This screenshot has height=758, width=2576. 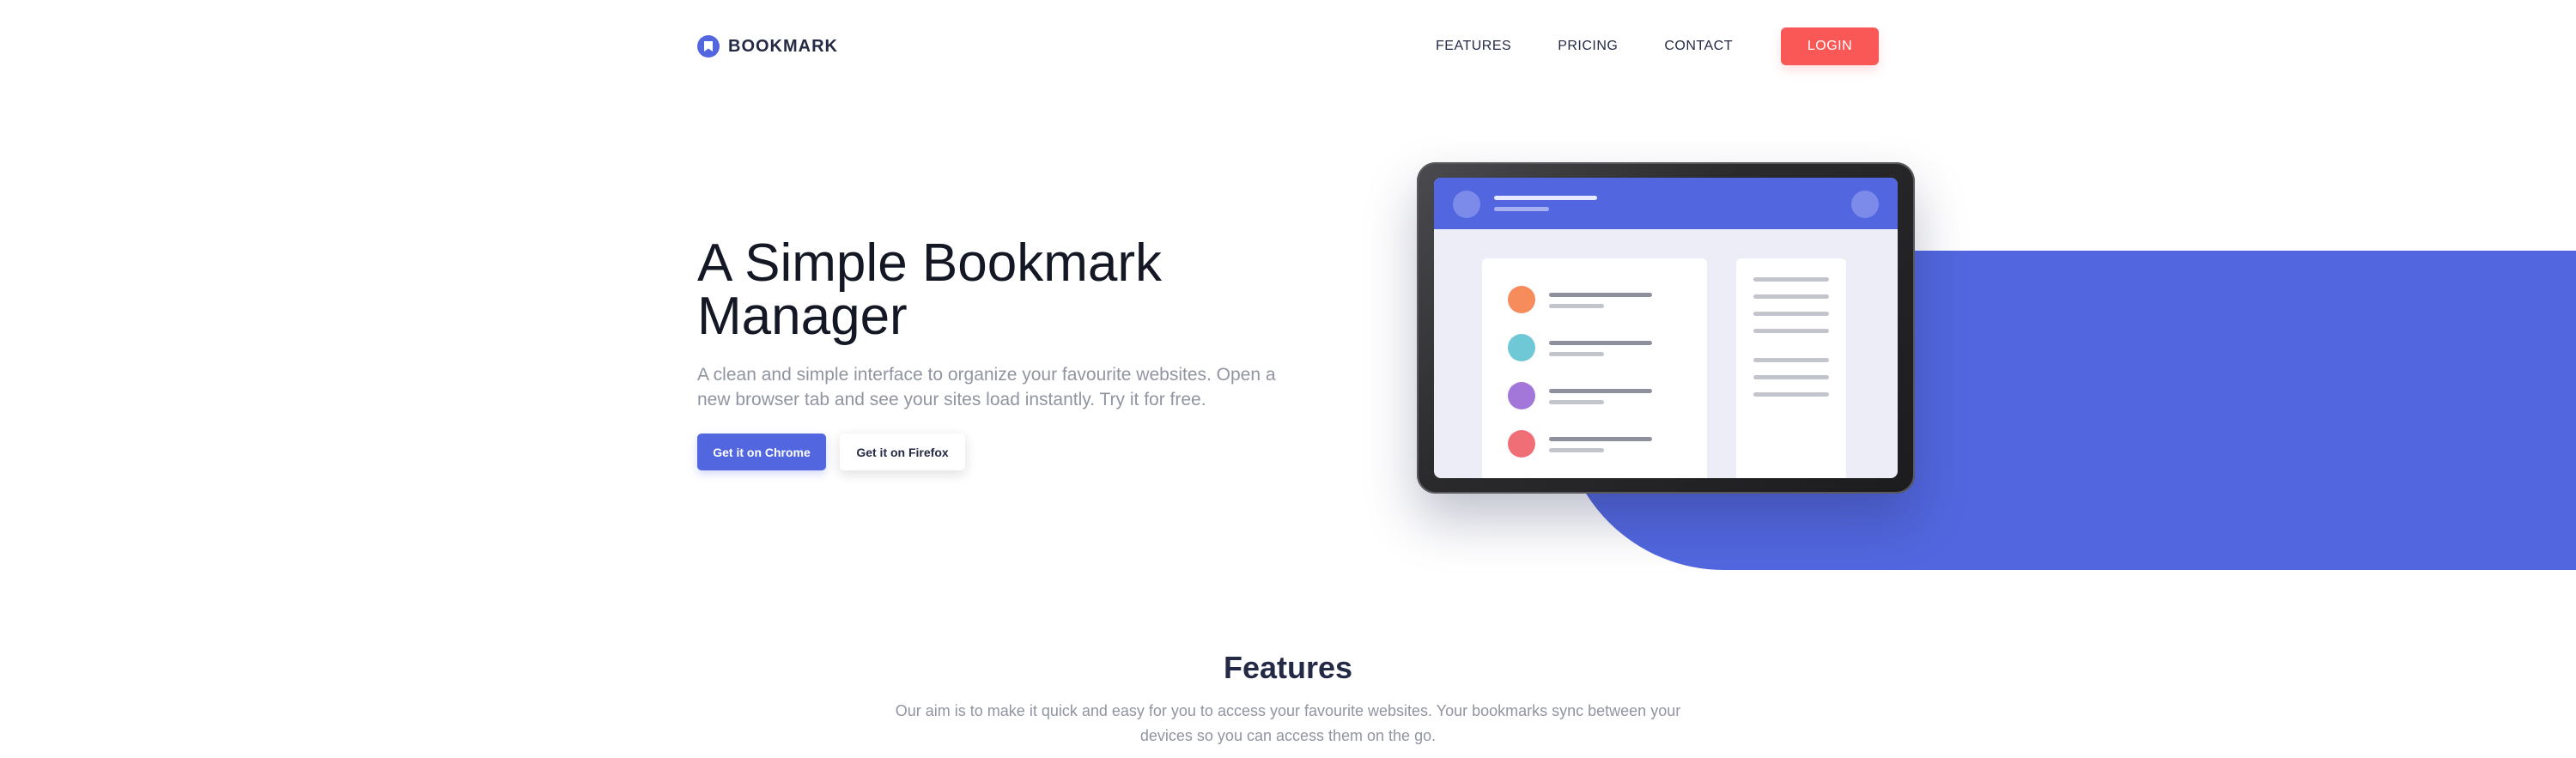 What do you see at coordinates (903, 452) in the screenshot?
I see `get-firefox-button: Get it on Firefox` at bounding box center [903, 452].